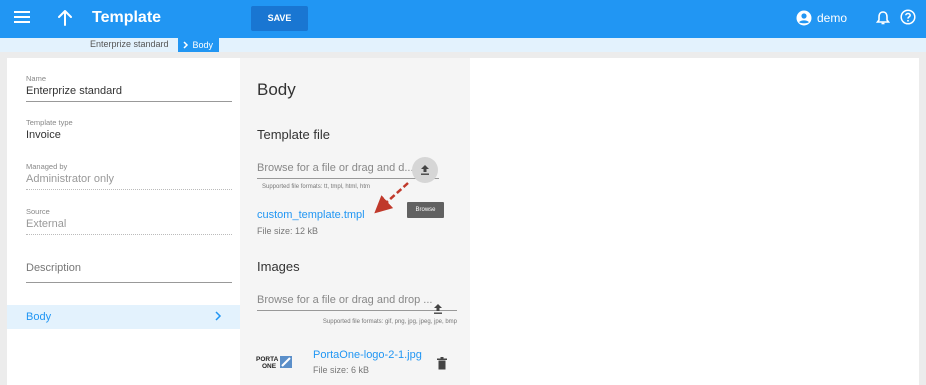 Image resolution: width=926 pixels, height=385 pixels. I want to click on user-menu: demo, so click(821, 18).